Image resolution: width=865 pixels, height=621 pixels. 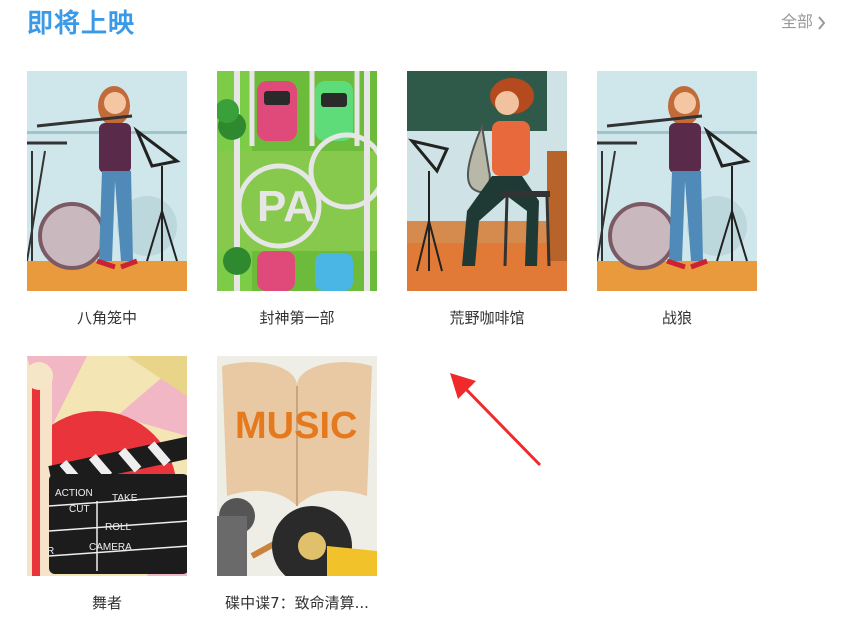 I want to click on movie-poster: PA, so click(x=297, y=181).